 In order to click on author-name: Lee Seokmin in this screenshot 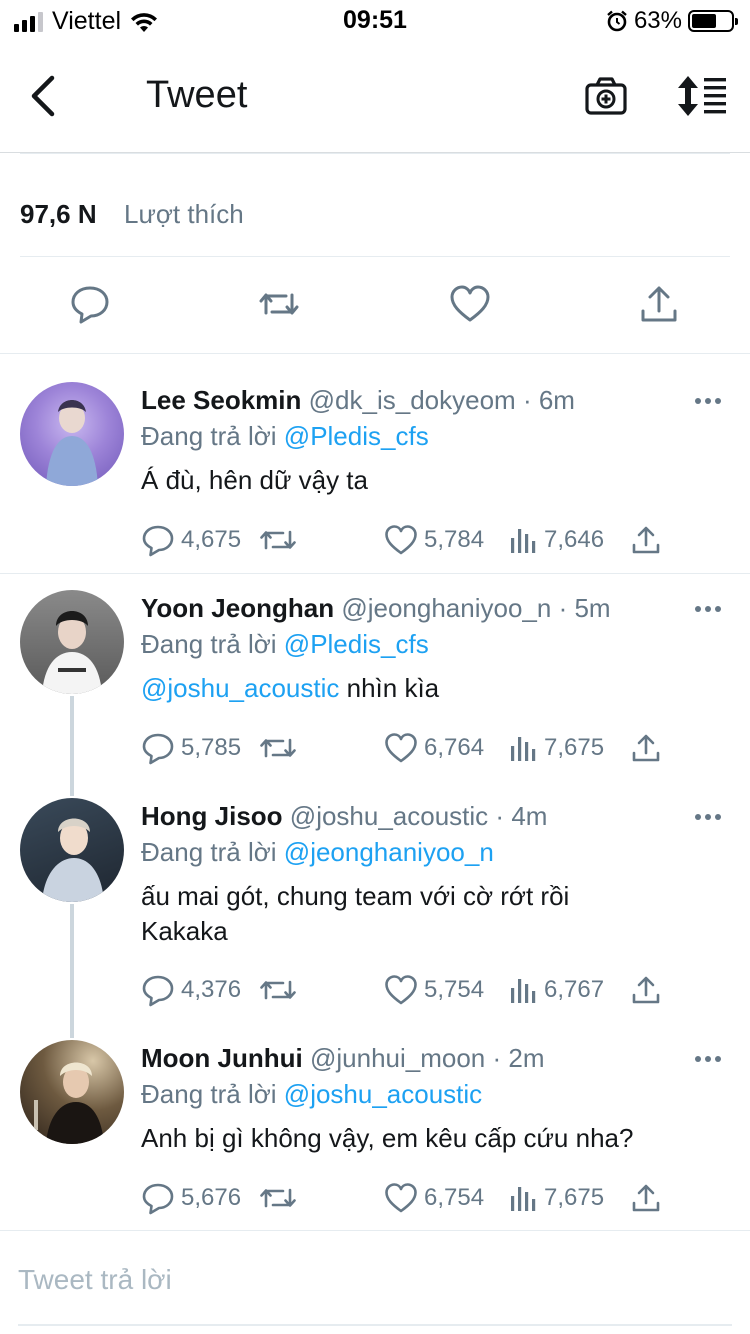, I will do `click(221, 400)`.